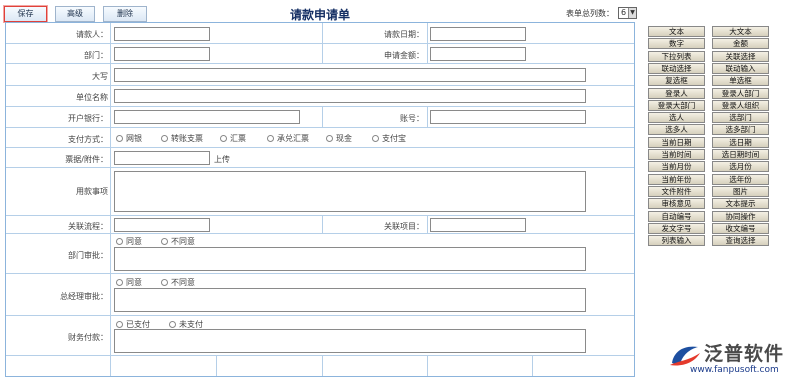 The width and height of the screenshot is (799, 387). What do you see at coordinates (740, 241) in the screenshot?
I see `palette-button: 查询选择` at bounding box center [740, 241].